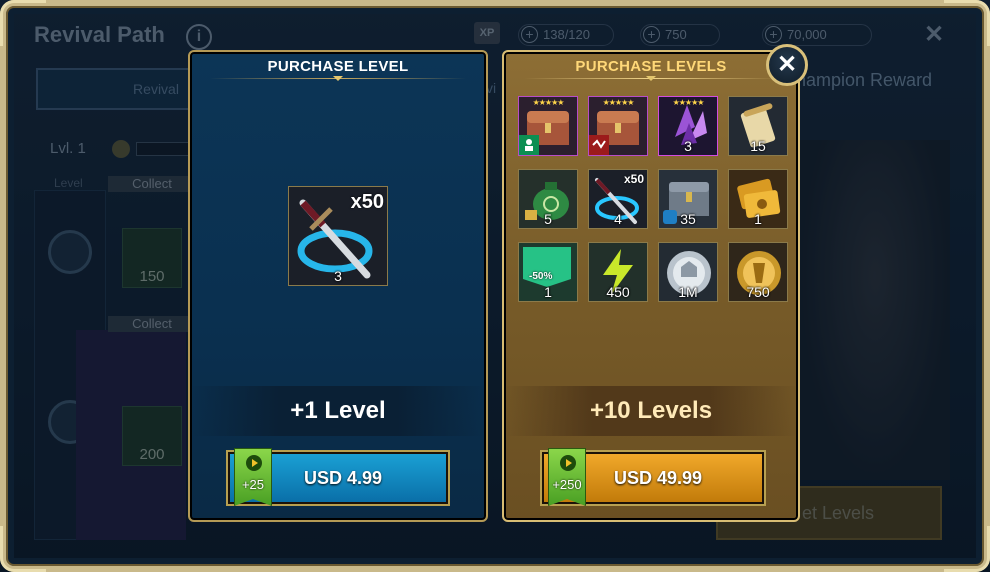 This screenshot has height=572, width=990. What do you see at coordinates (688, 292) in the screenshot?
I see `item-qty: 1M` at bounding box center [688, 292].